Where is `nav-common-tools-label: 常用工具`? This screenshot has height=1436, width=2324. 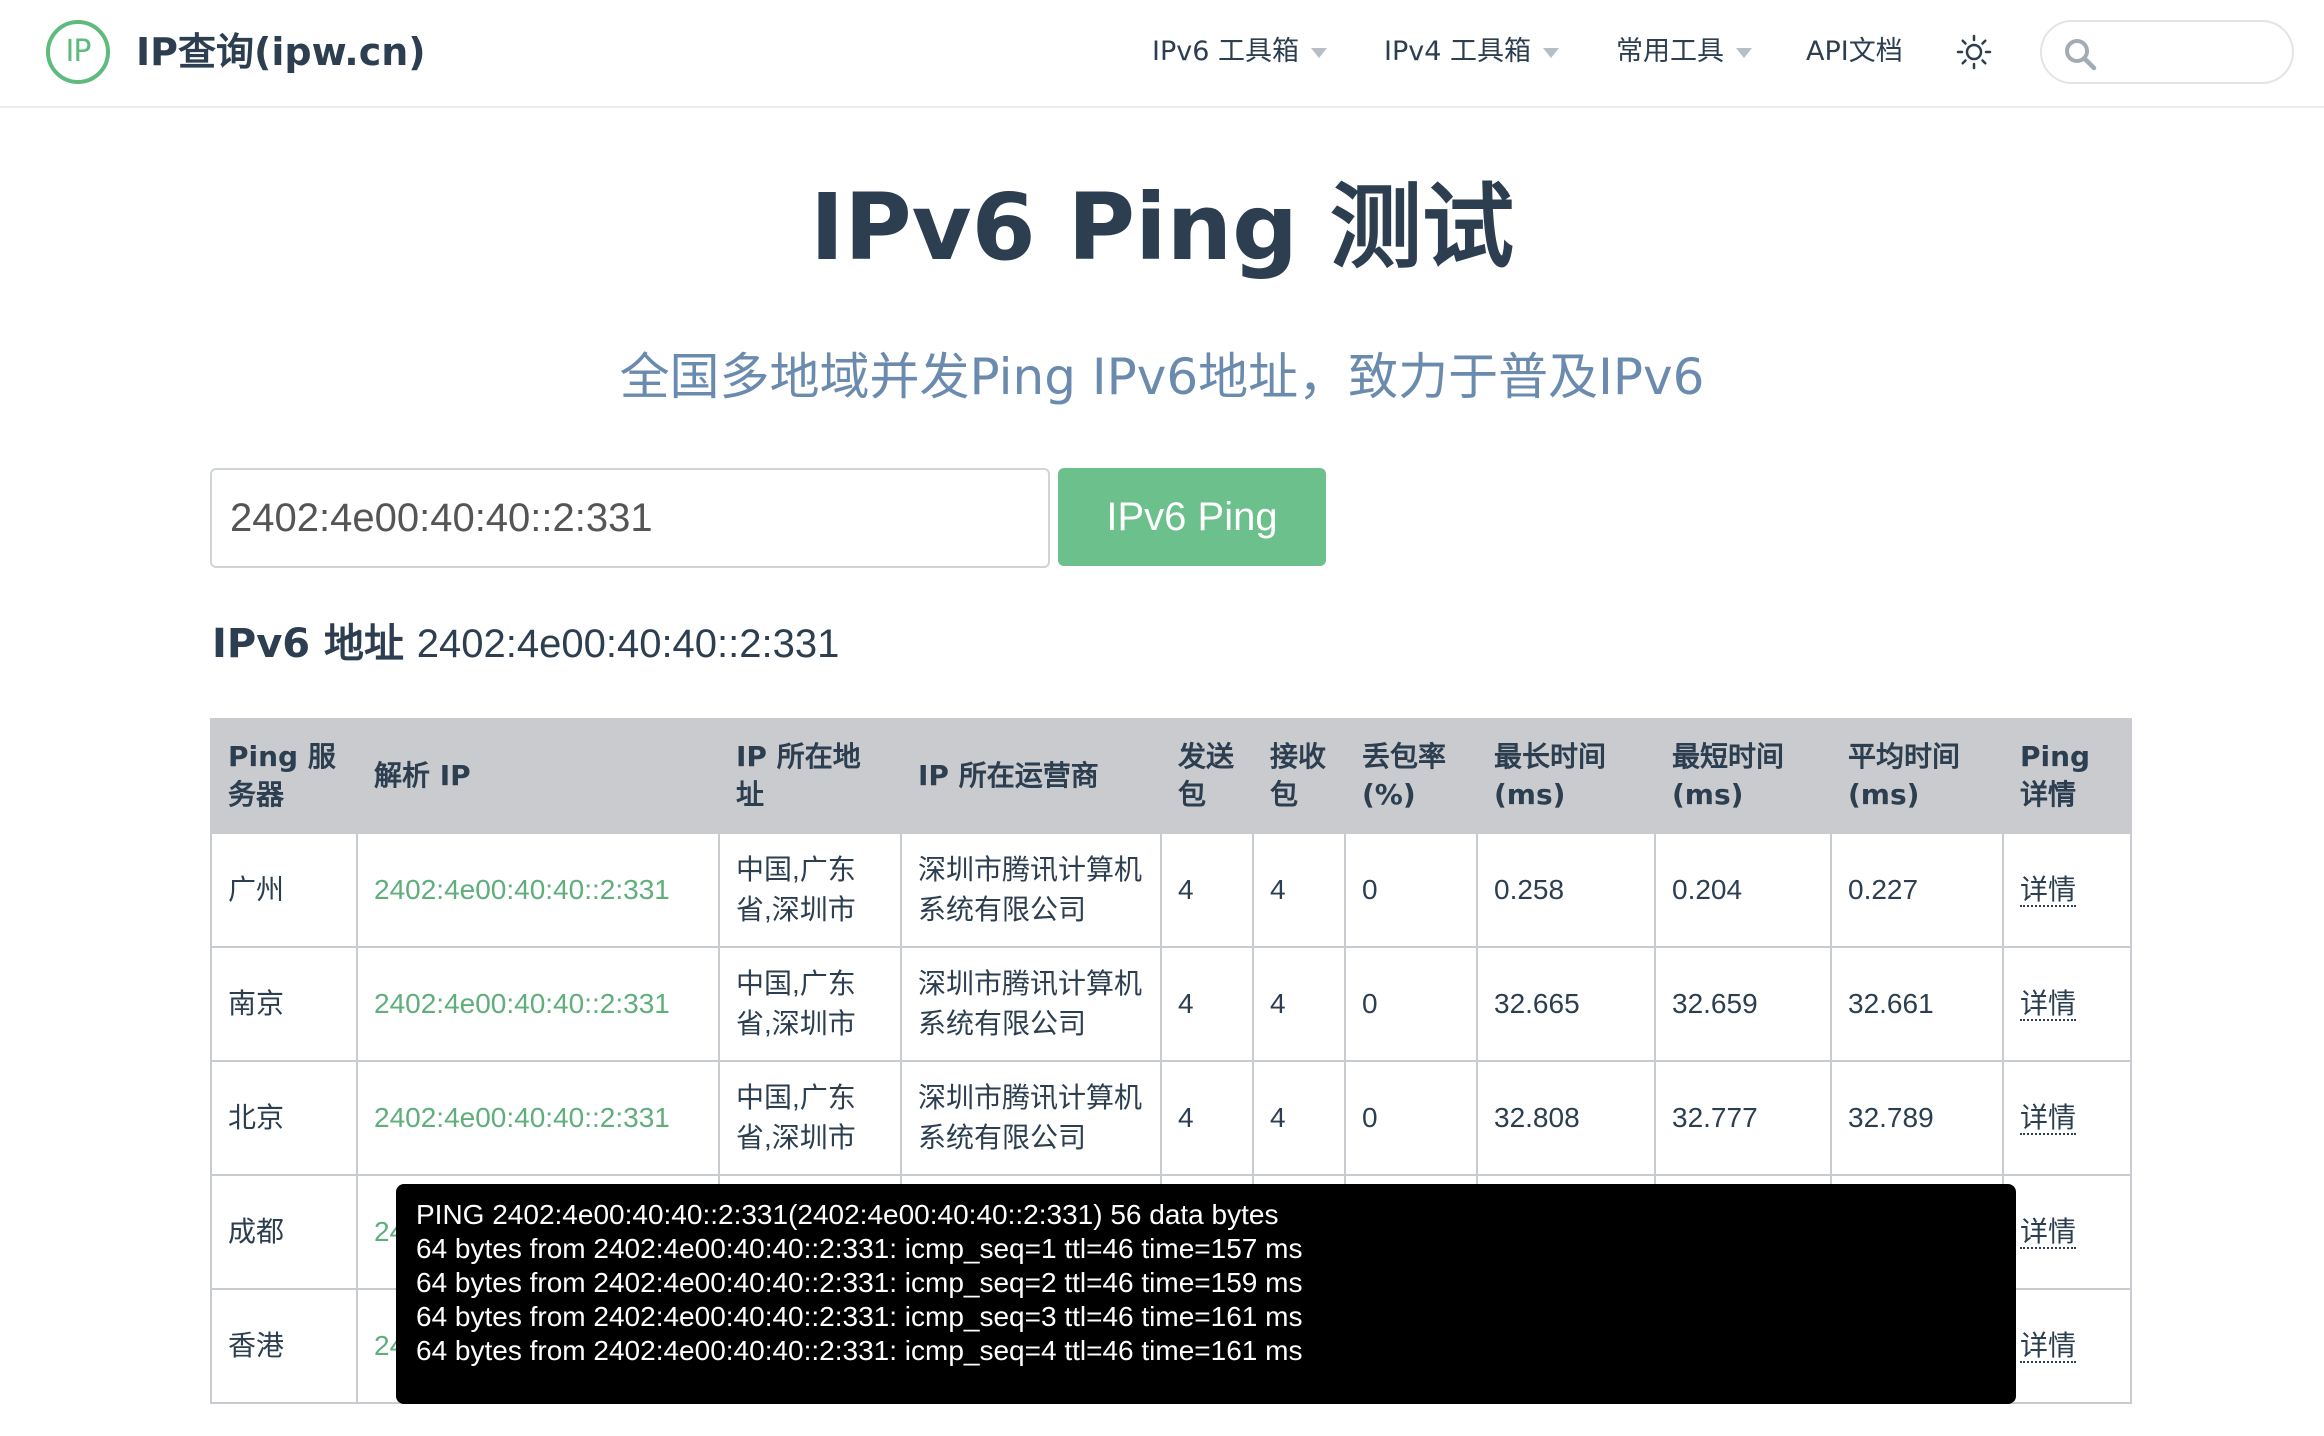
nav-common-tools-label: 常用工具 is located at coordinates (1670, 51).